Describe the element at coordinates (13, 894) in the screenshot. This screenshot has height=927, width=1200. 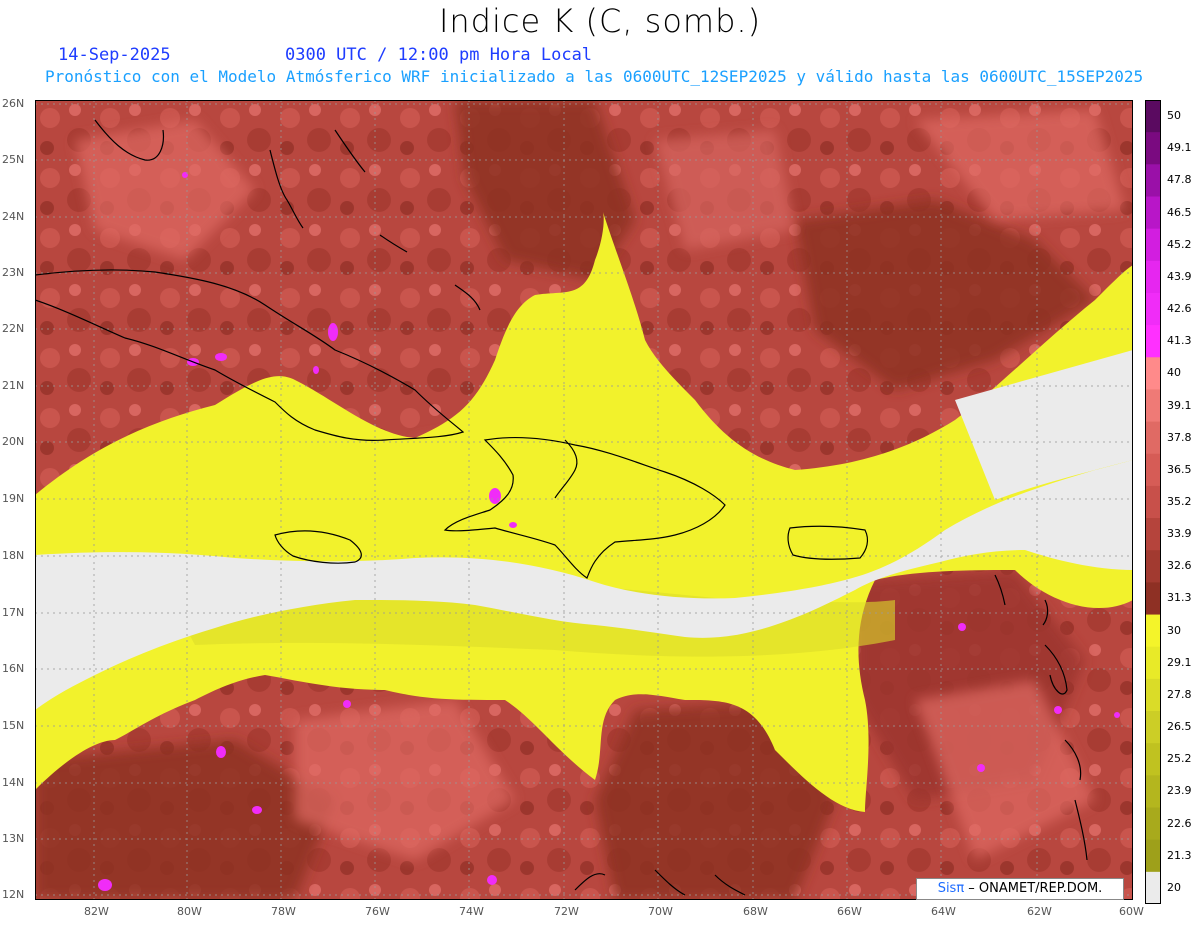
I see `lat-label: 12N` at that location.